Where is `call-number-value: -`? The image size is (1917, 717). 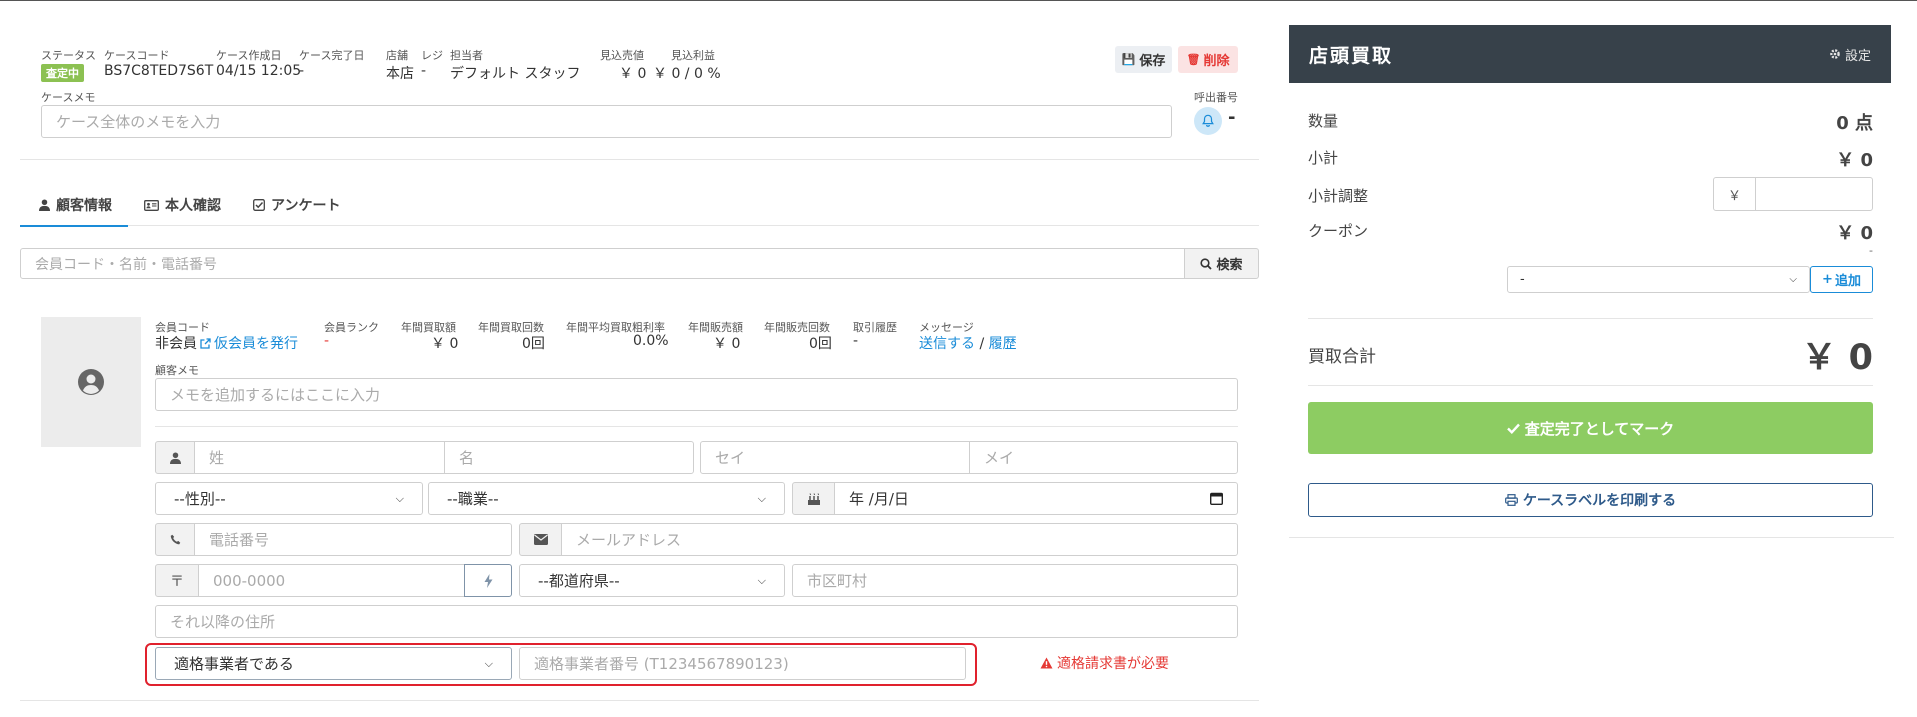
call-number-value: - is located at coordinates (1232, 117).